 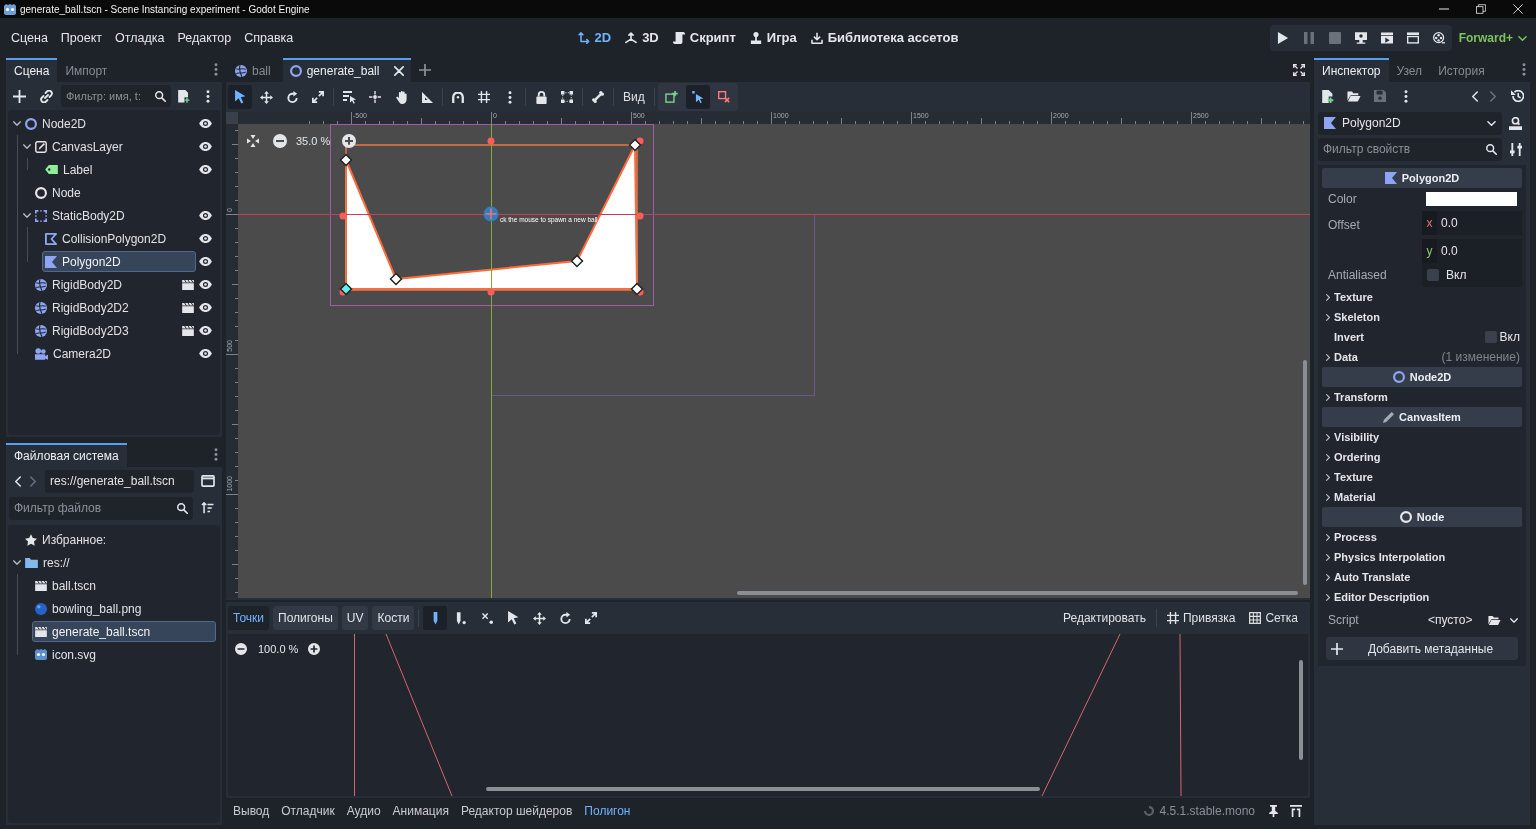 I want to click on dock-tab: Файловая система, so click(x=66, y=455).